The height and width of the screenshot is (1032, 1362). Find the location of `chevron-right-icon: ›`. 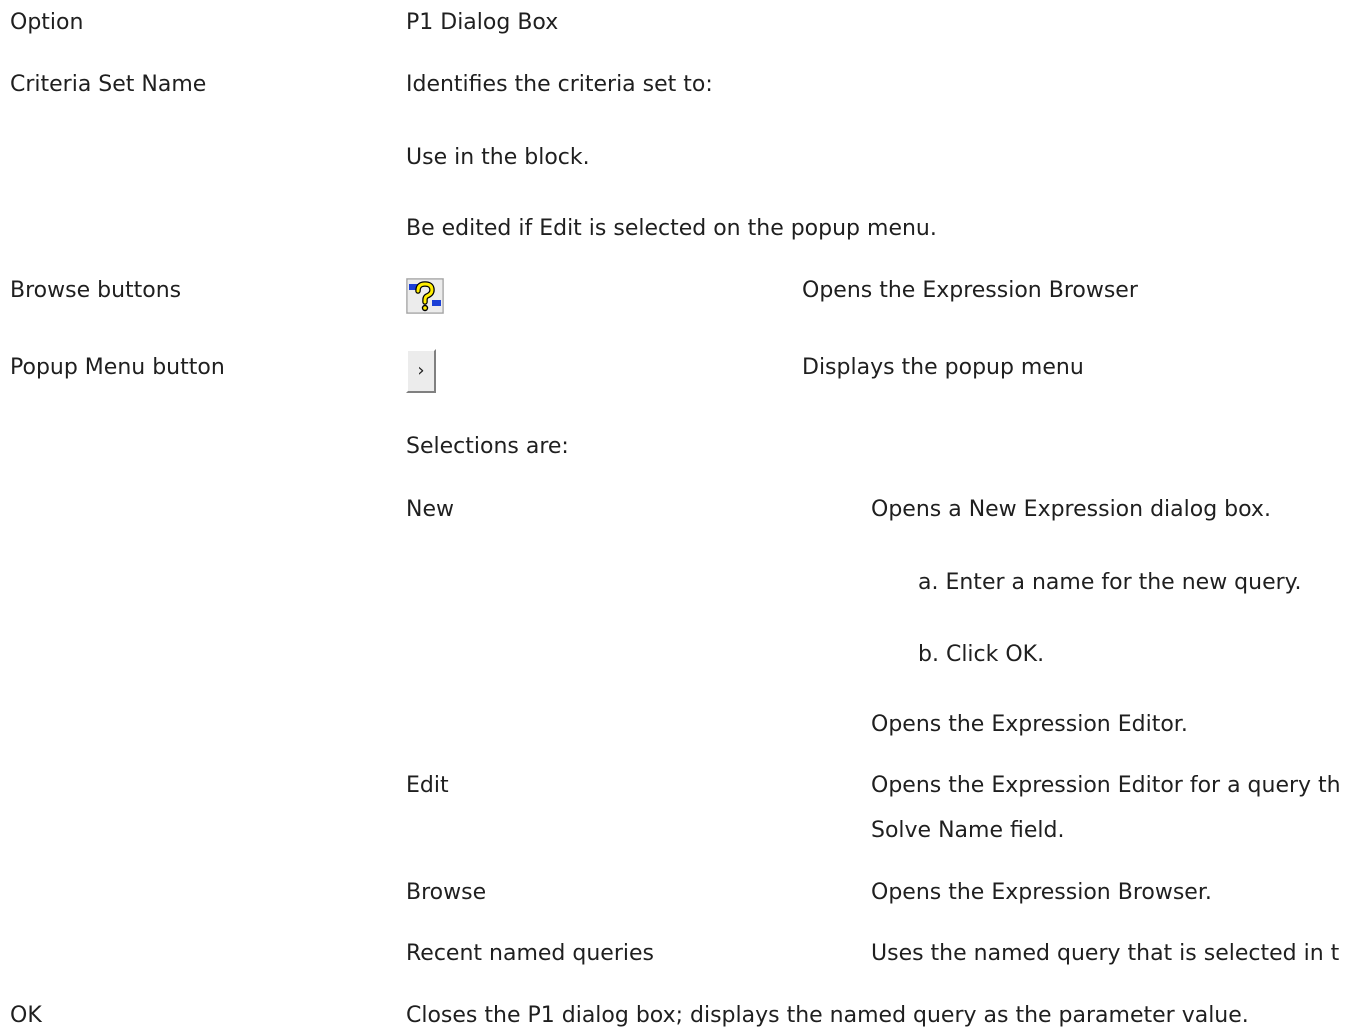

chevron-right-icon: › is located at coordinates (421, 370).